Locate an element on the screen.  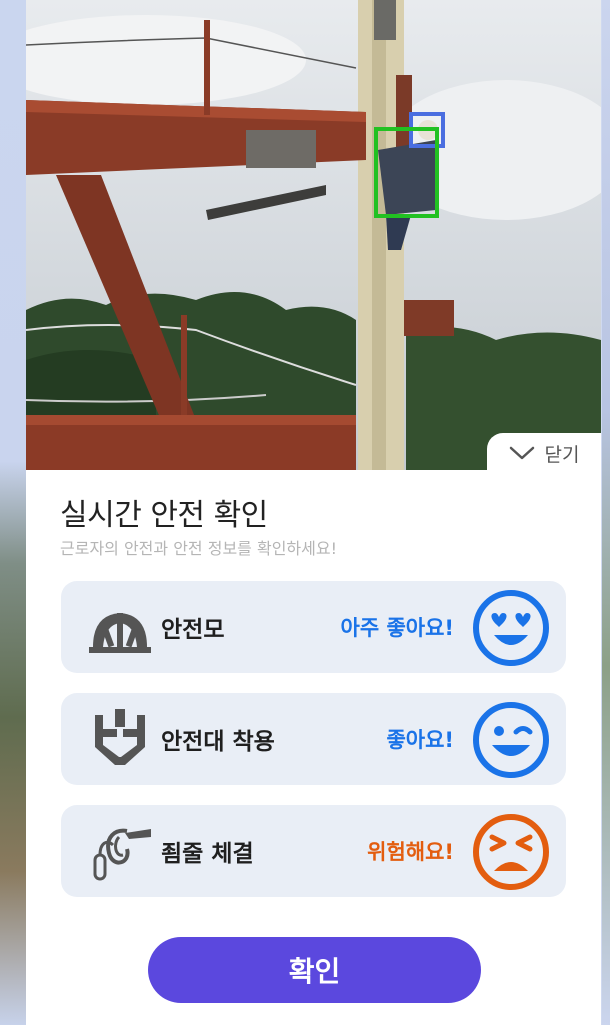
lanyard-hook-icon is located at coordinates (122, 854).